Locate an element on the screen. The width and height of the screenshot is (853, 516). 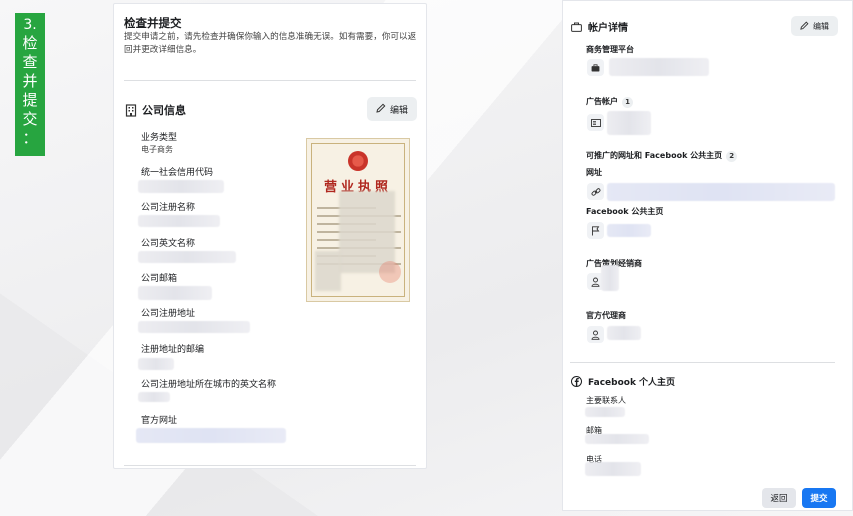
stamp is located at coordinates (390, 272).